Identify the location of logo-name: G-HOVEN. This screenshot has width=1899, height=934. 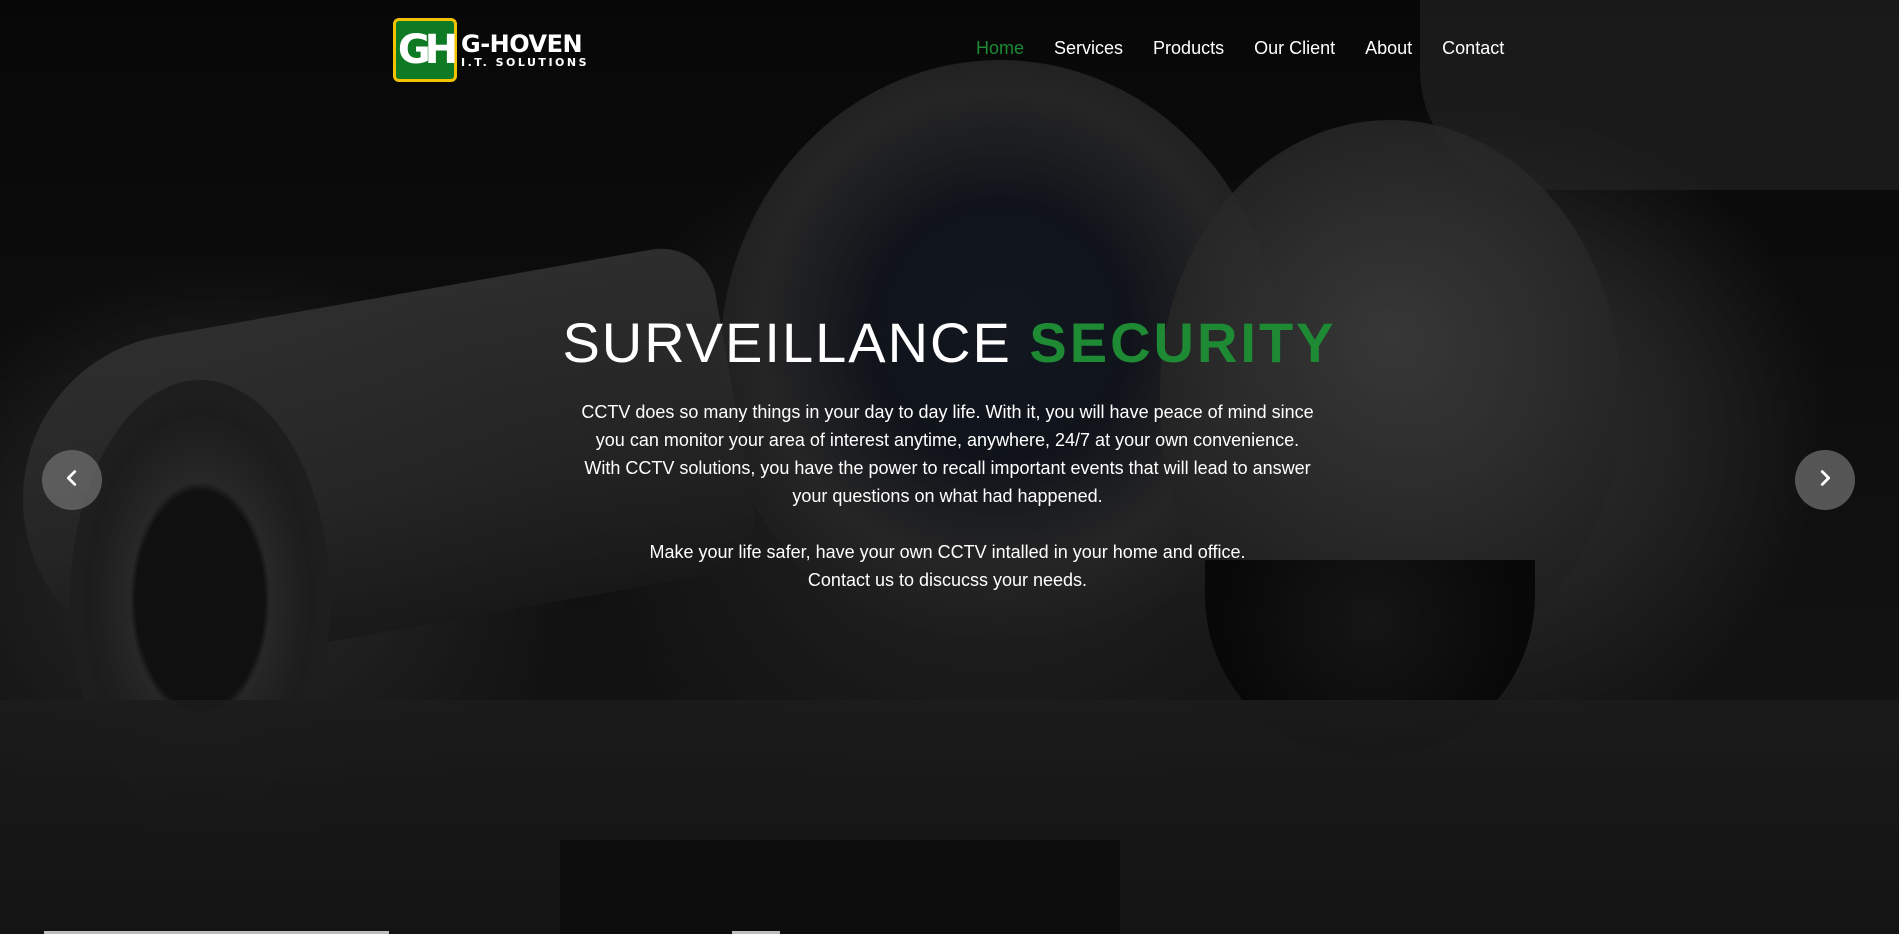
(522, 44).